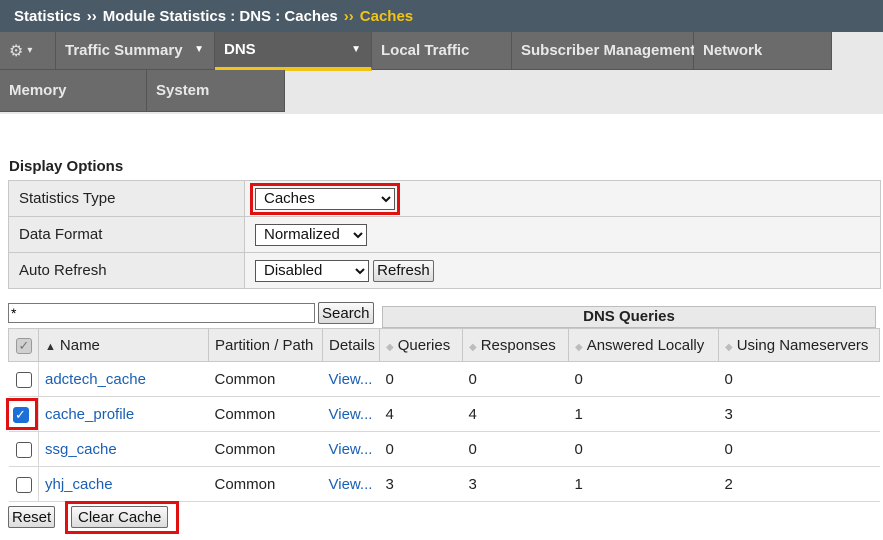 This screenshot has width=883, height=540. I want to click on tab-local-traffic: Local Traffic, so click(442, 51).